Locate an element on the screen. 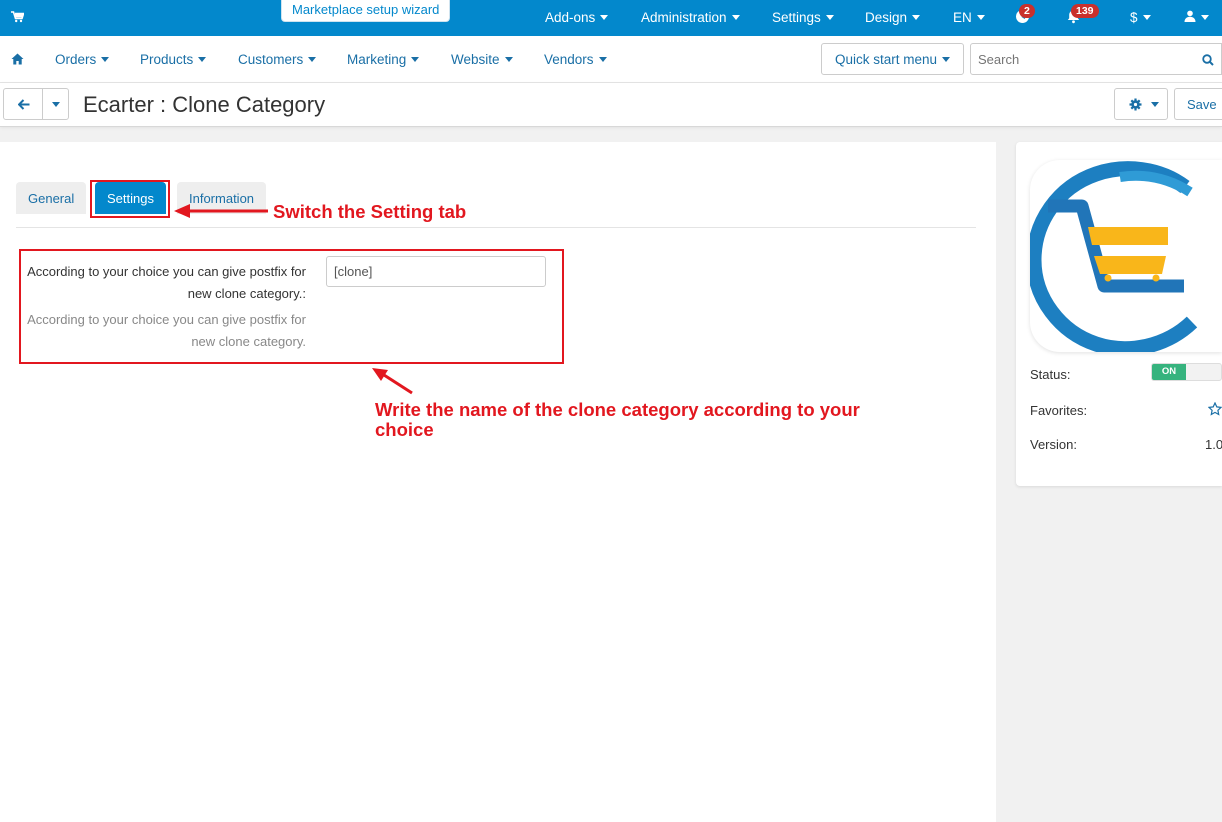 This screenshot has height=822, width=1222. quick-start-menu-button: Quick start menu is located at coordinates (892, 59).